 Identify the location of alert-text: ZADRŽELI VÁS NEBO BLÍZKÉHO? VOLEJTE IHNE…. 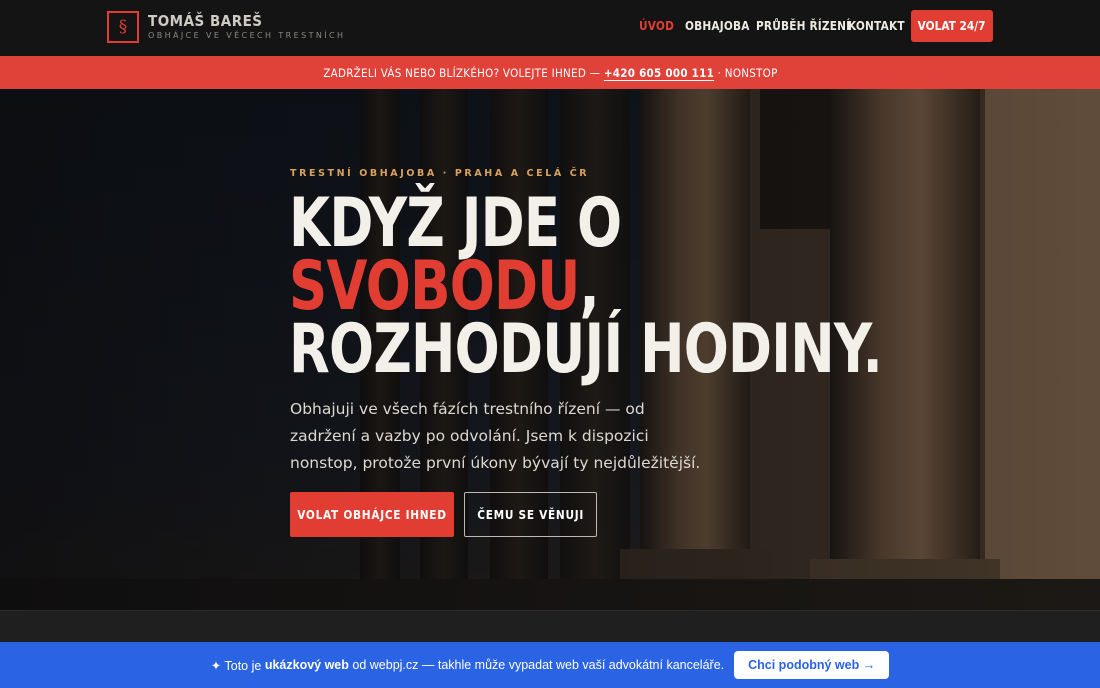
(461, 72).